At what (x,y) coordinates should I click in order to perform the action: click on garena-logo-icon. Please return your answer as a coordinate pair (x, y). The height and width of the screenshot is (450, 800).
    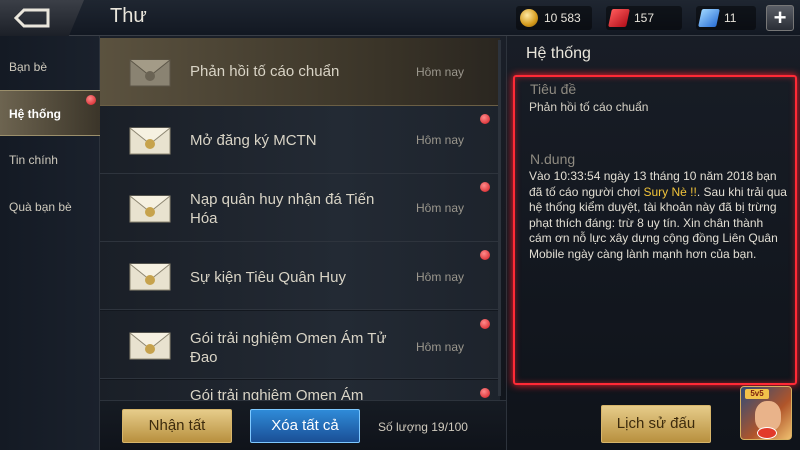
    Looking at the image, I should click on (767, 433).